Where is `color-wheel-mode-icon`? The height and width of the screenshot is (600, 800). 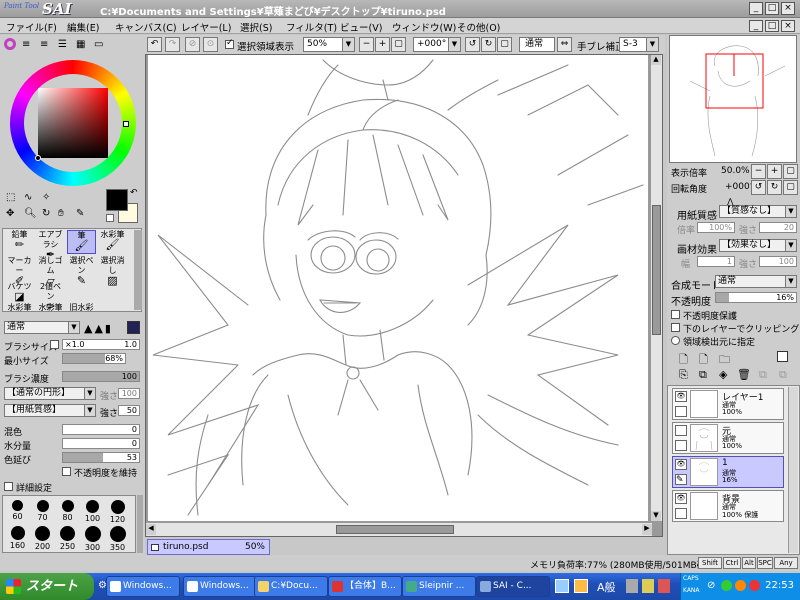 color-wheel-mode-icon is located at coordinates (10, 44).